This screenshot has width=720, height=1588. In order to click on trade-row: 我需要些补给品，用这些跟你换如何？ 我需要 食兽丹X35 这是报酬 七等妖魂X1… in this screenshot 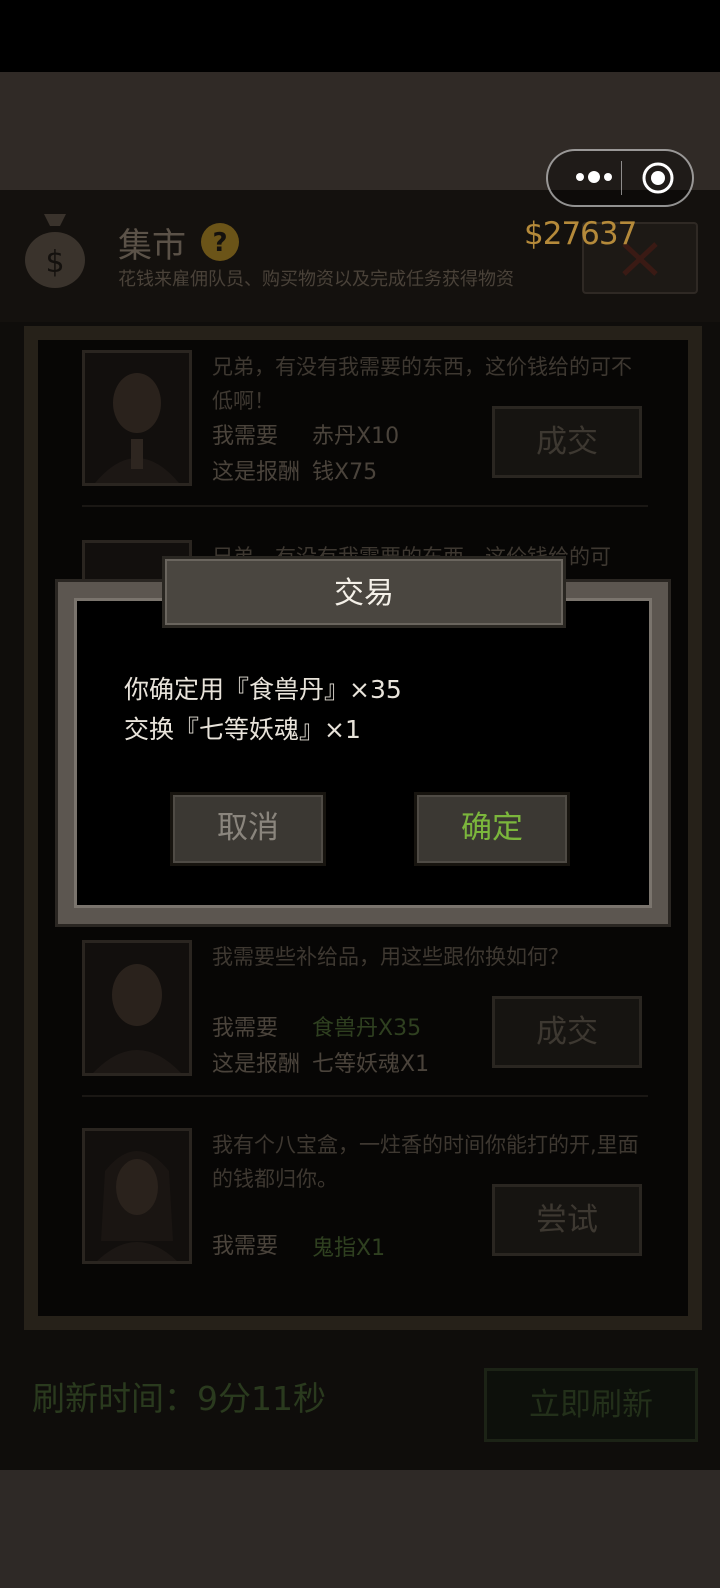, I will do `click(365, 1015)`.